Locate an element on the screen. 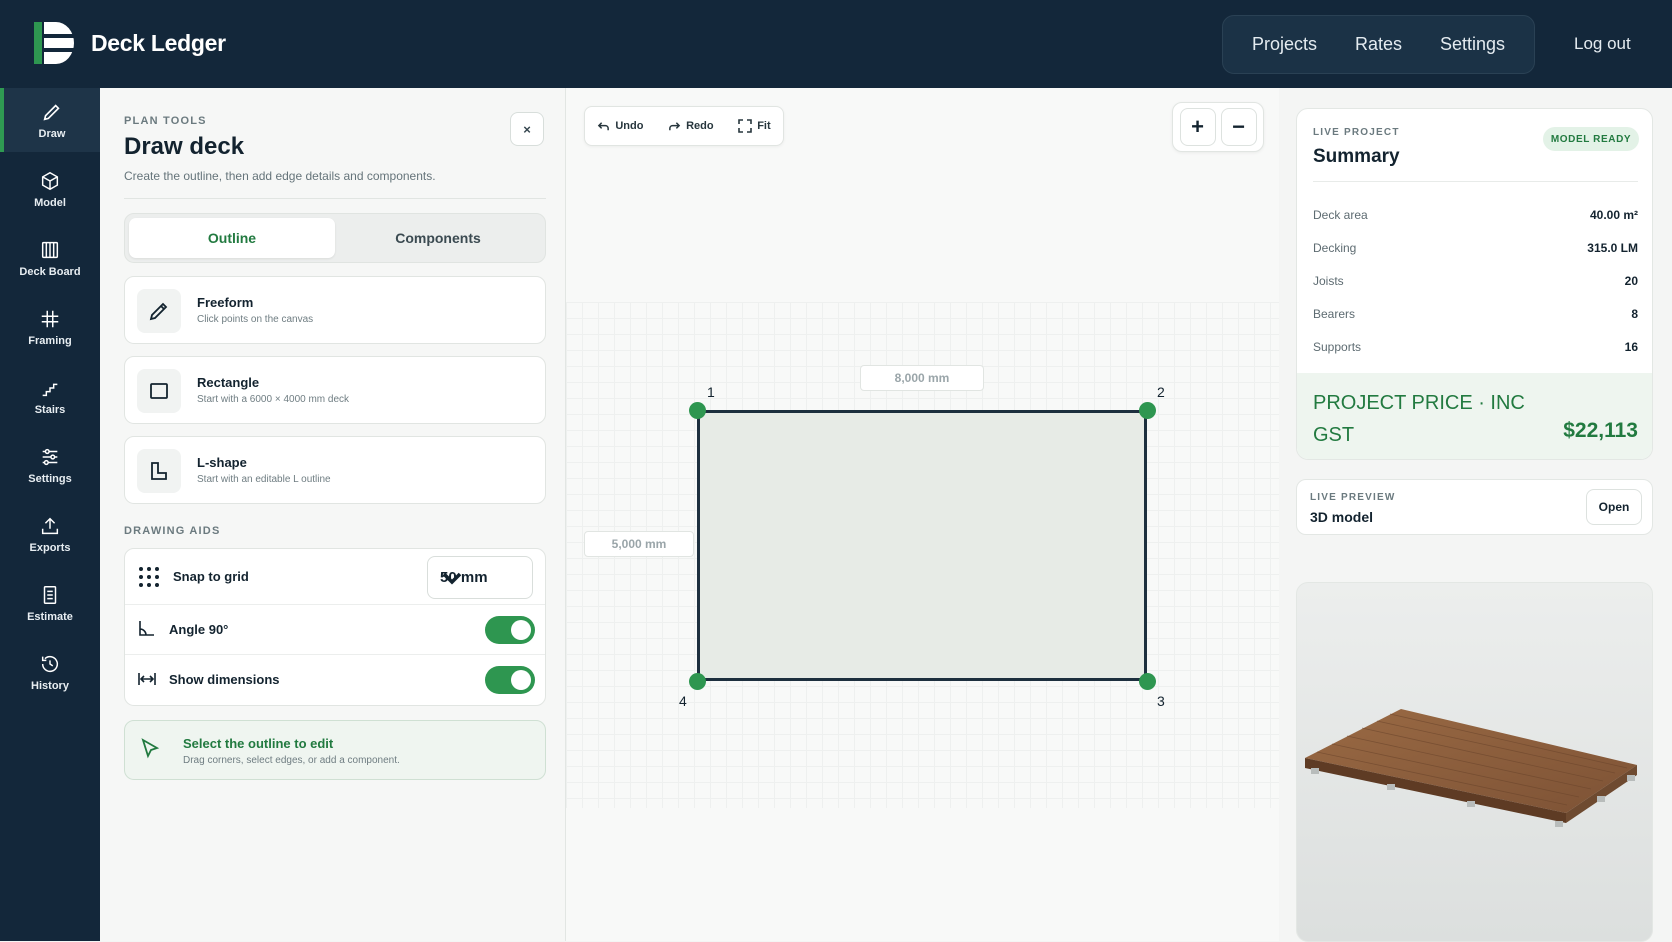 The height and width of the screenshot is (942, 1672). sidebar-item-deck-board: Deck Board is located at coordinates (50, 258).